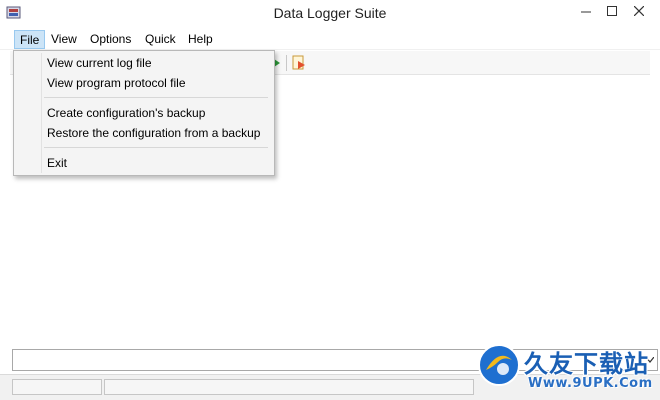 Image resolution: width=660 pixels, height=400 pixels. I want to click on menu-quick: Quick, so click(160, 39).